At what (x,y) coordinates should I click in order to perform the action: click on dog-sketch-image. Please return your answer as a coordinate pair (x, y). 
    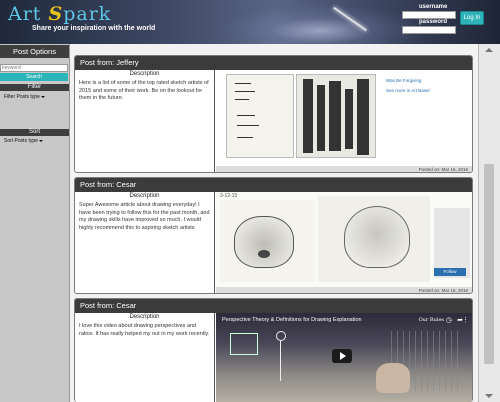
    Looking at the image, I should click on (268, 241).